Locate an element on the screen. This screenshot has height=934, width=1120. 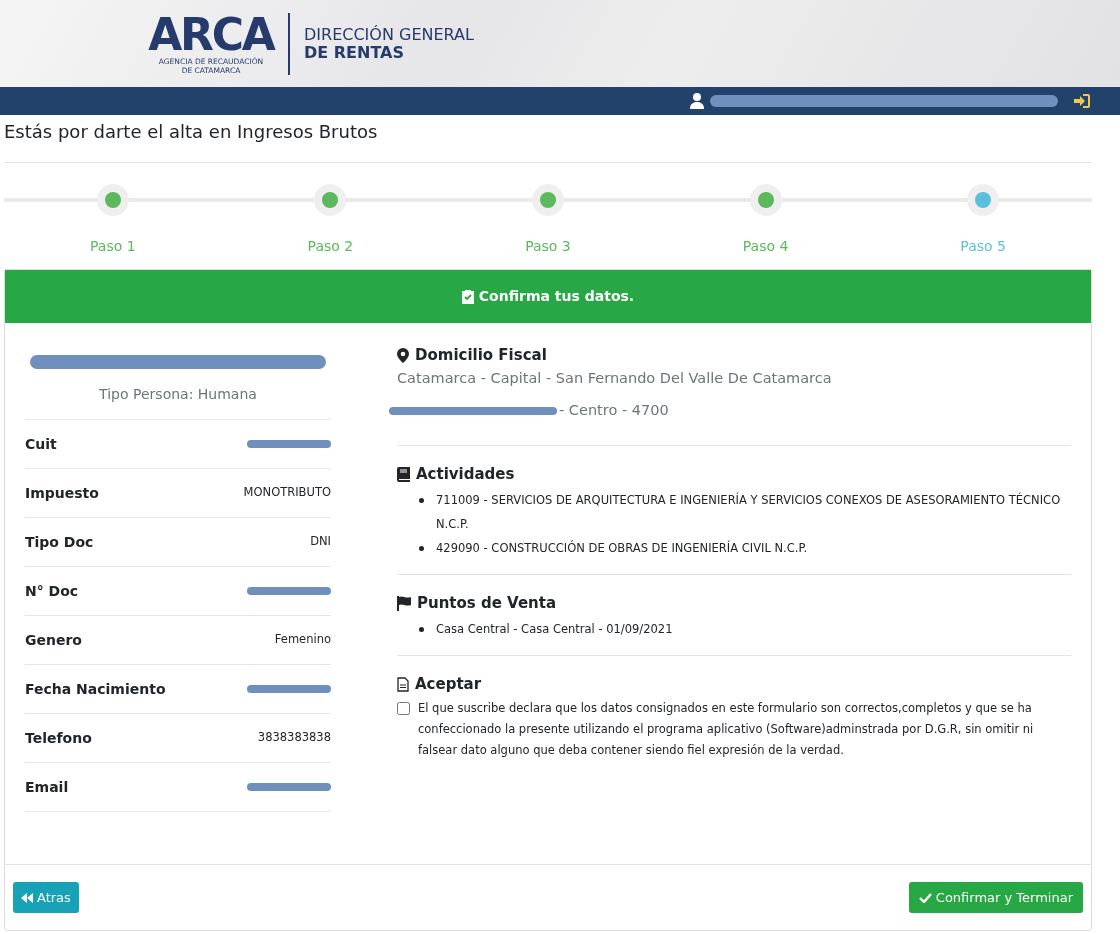
section-title: Puntos de Venta is located at coordinates (487, 603).